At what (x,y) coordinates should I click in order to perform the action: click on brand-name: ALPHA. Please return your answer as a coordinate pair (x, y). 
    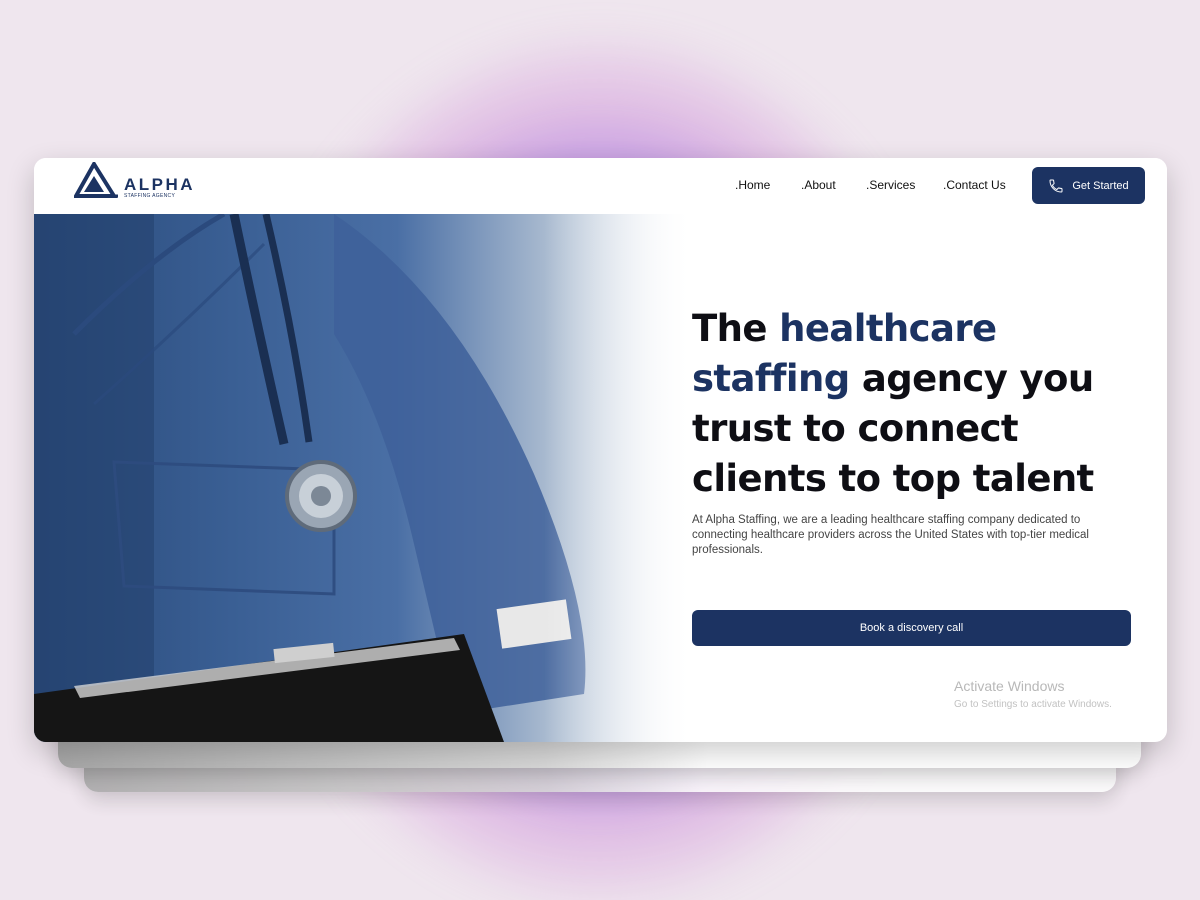
    Looking at the image, I should click on (160, 184).